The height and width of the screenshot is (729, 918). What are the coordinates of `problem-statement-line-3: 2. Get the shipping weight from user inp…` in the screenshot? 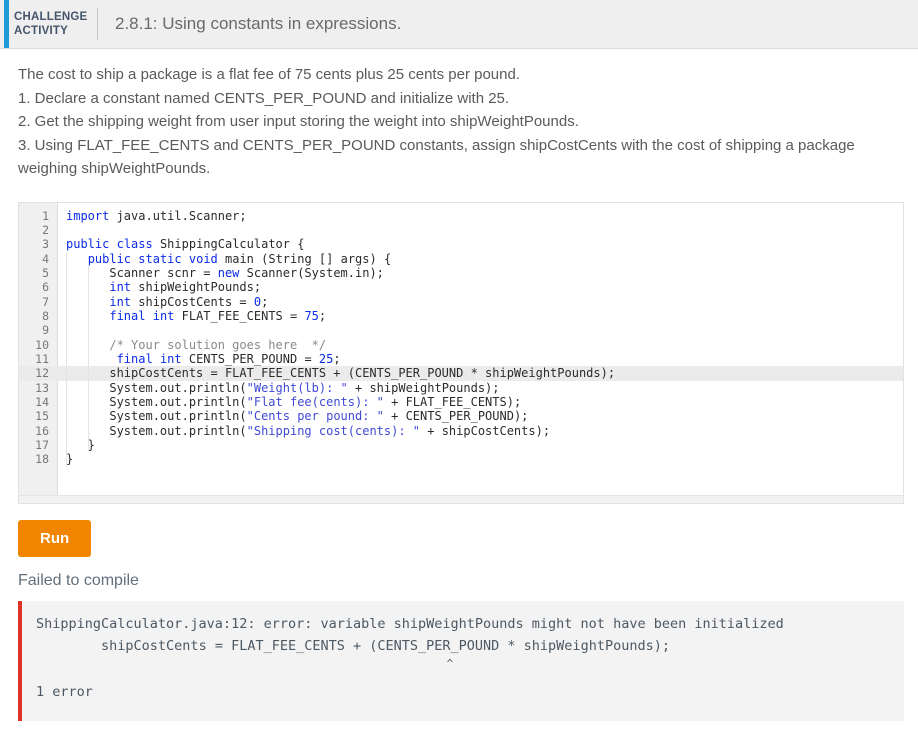 It's located at (298, 121).